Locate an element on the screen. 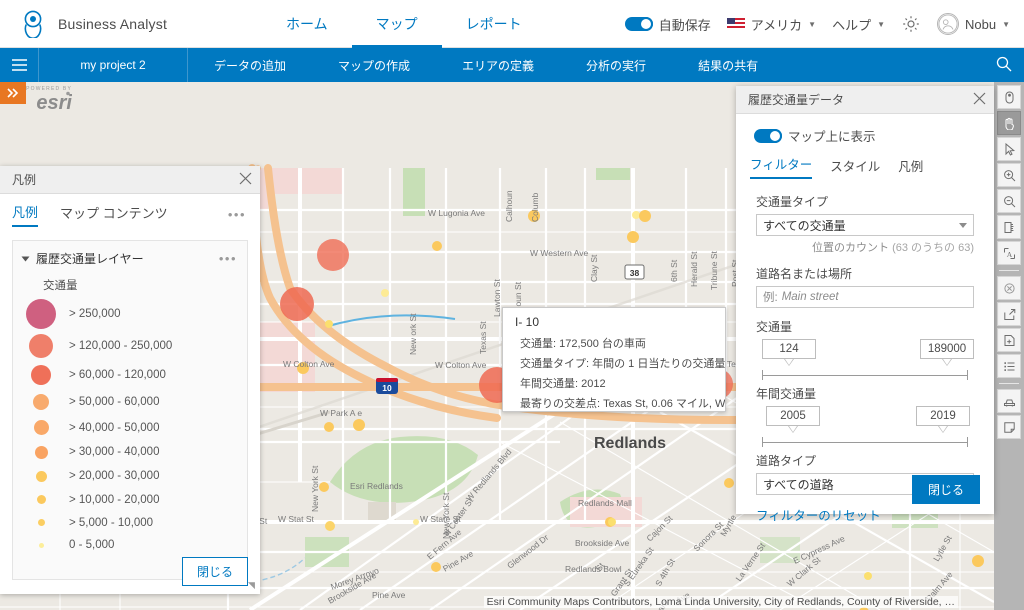 The height and width of the screenshot is (610, 1024). select-arrow-icon is located at coordinates (1009, 149).